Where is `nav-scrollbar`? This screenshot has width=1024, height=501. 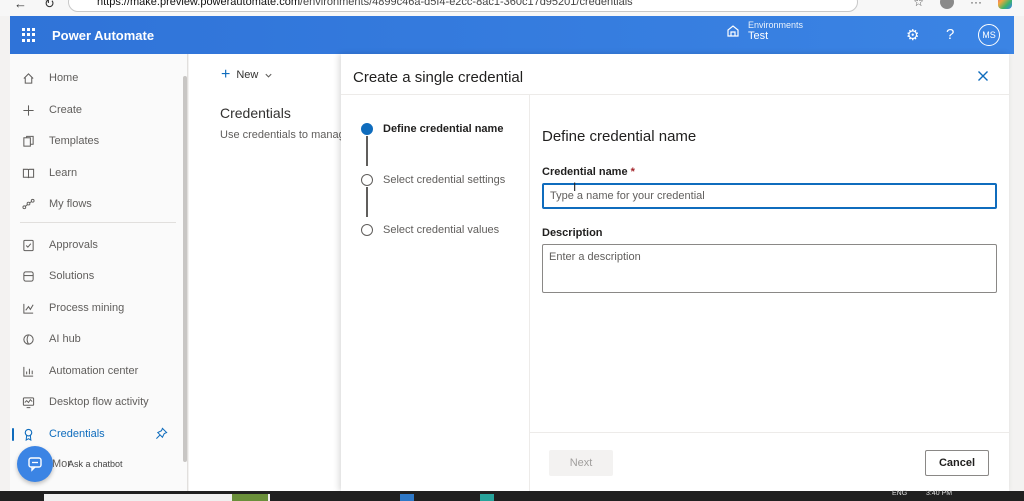
nav-scrollbar is located at coordinates (185, 269).